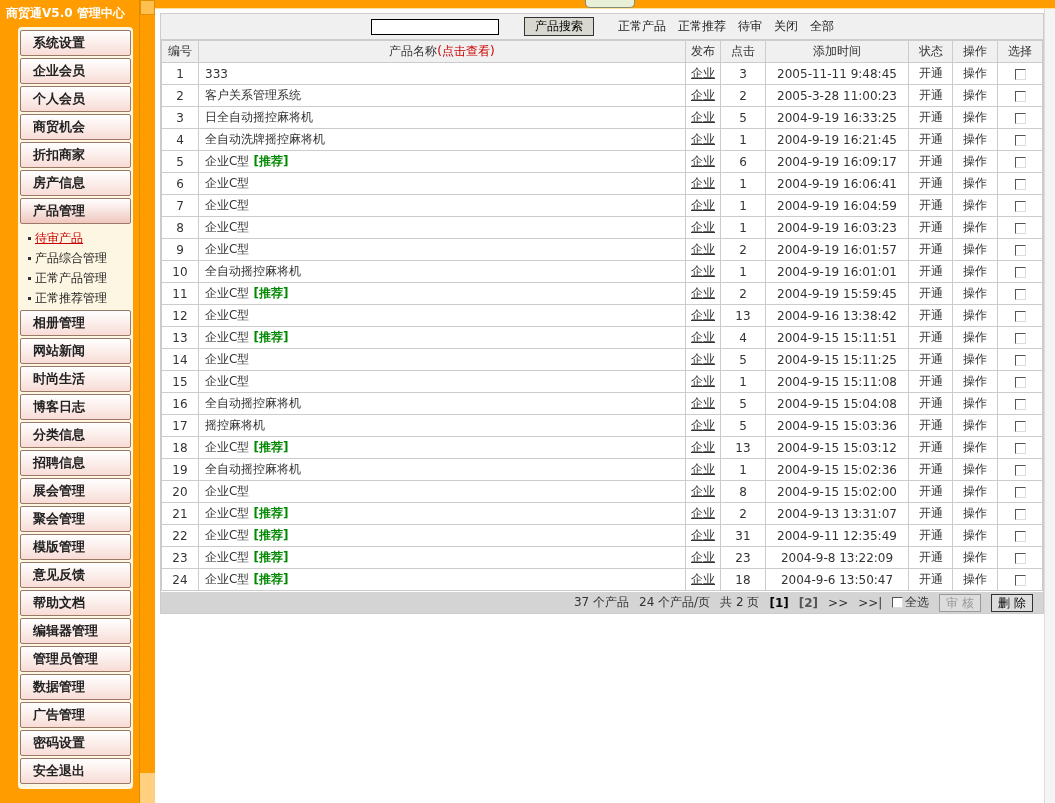  What do you see at coordinates (75, 435) in the screenshot?
I see `menu-button: 分类信息` at bounding box center [75, 435].